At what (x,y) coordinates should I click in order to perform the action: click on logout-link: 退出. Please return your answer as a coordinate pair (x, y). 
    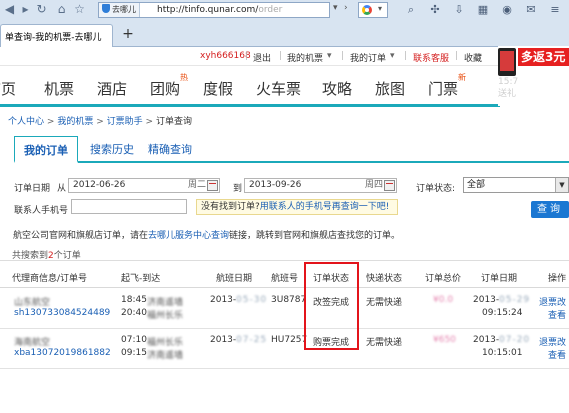
    Looking at the image, I should click on (262, 57).